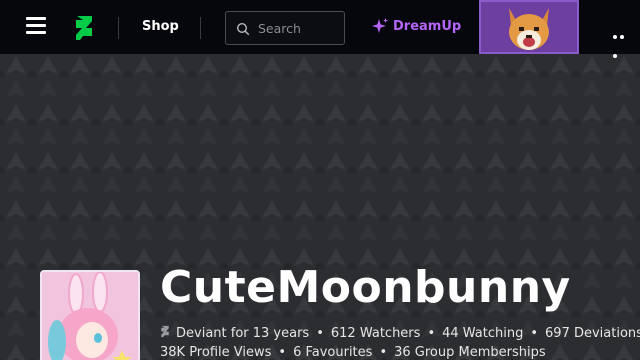 This screenshot has height=360, width=640. What do you see at coordinates (160, 26) in the screenshot?
I see `shop-link: Shop` at bounding box center [160, 26].